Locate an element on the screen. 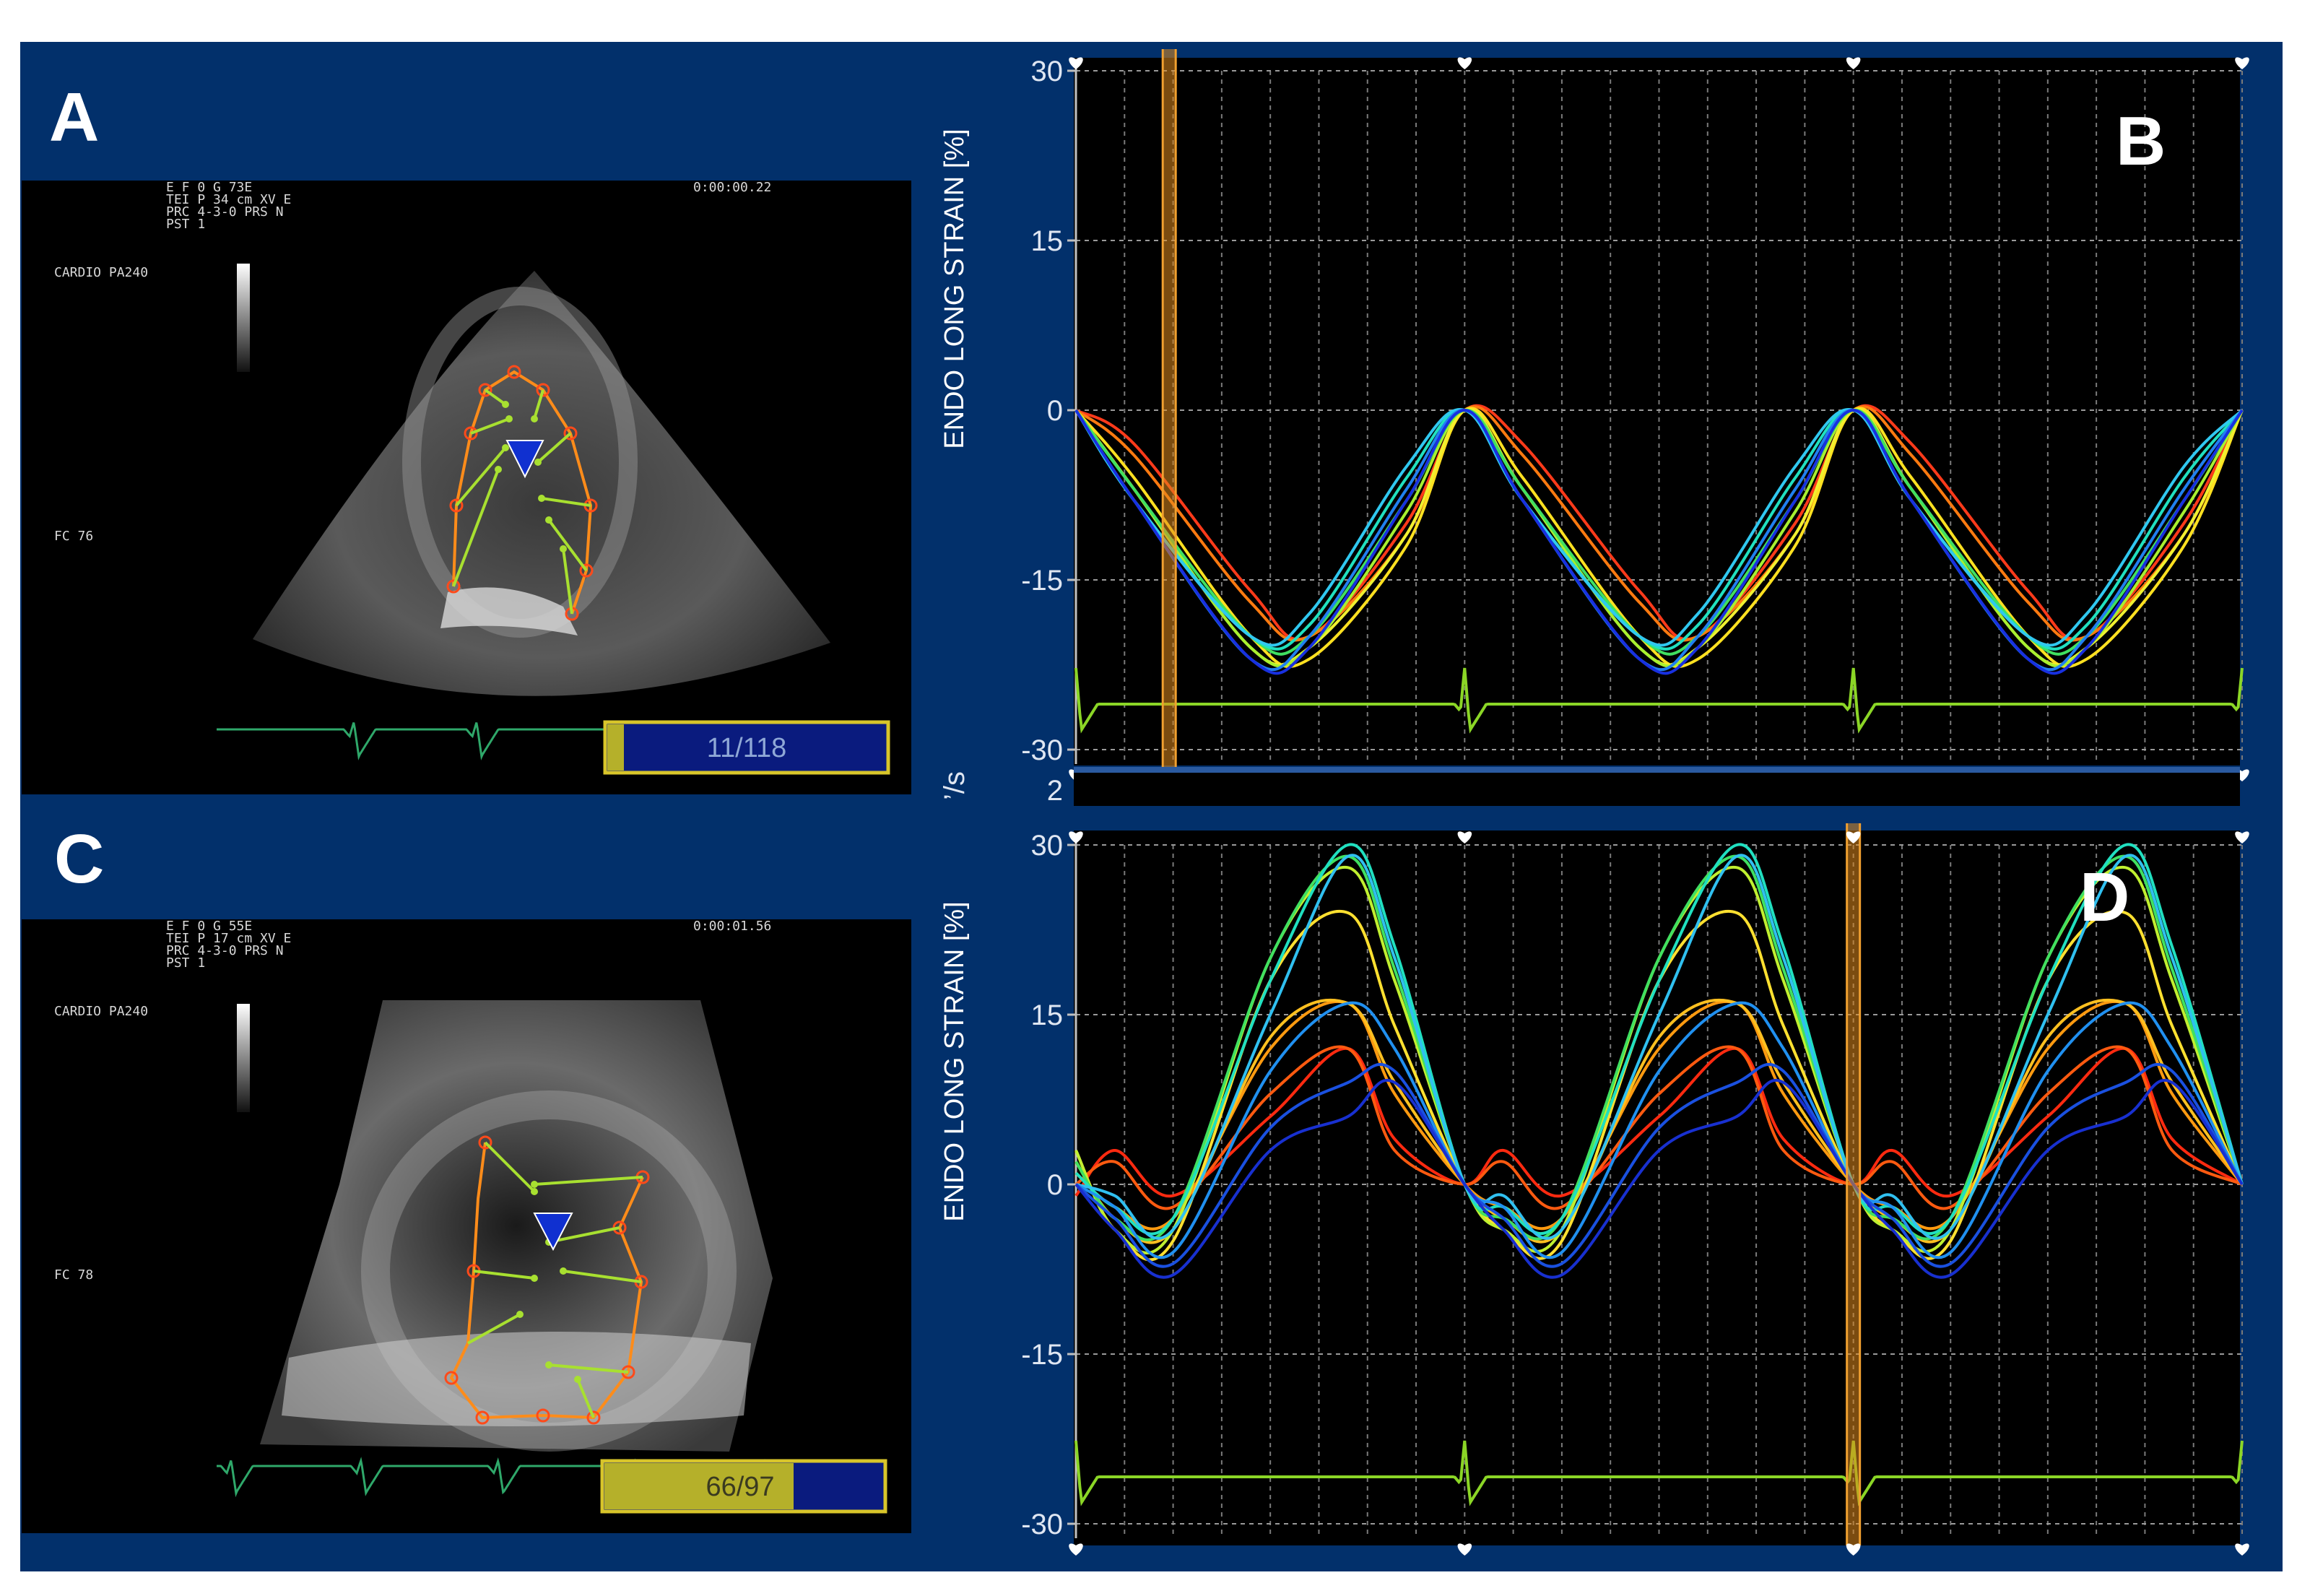 The height and width of the screenshot is (1596, 2297). frame-counter-text-a: 11/118 is located at coordinates (747, 748).